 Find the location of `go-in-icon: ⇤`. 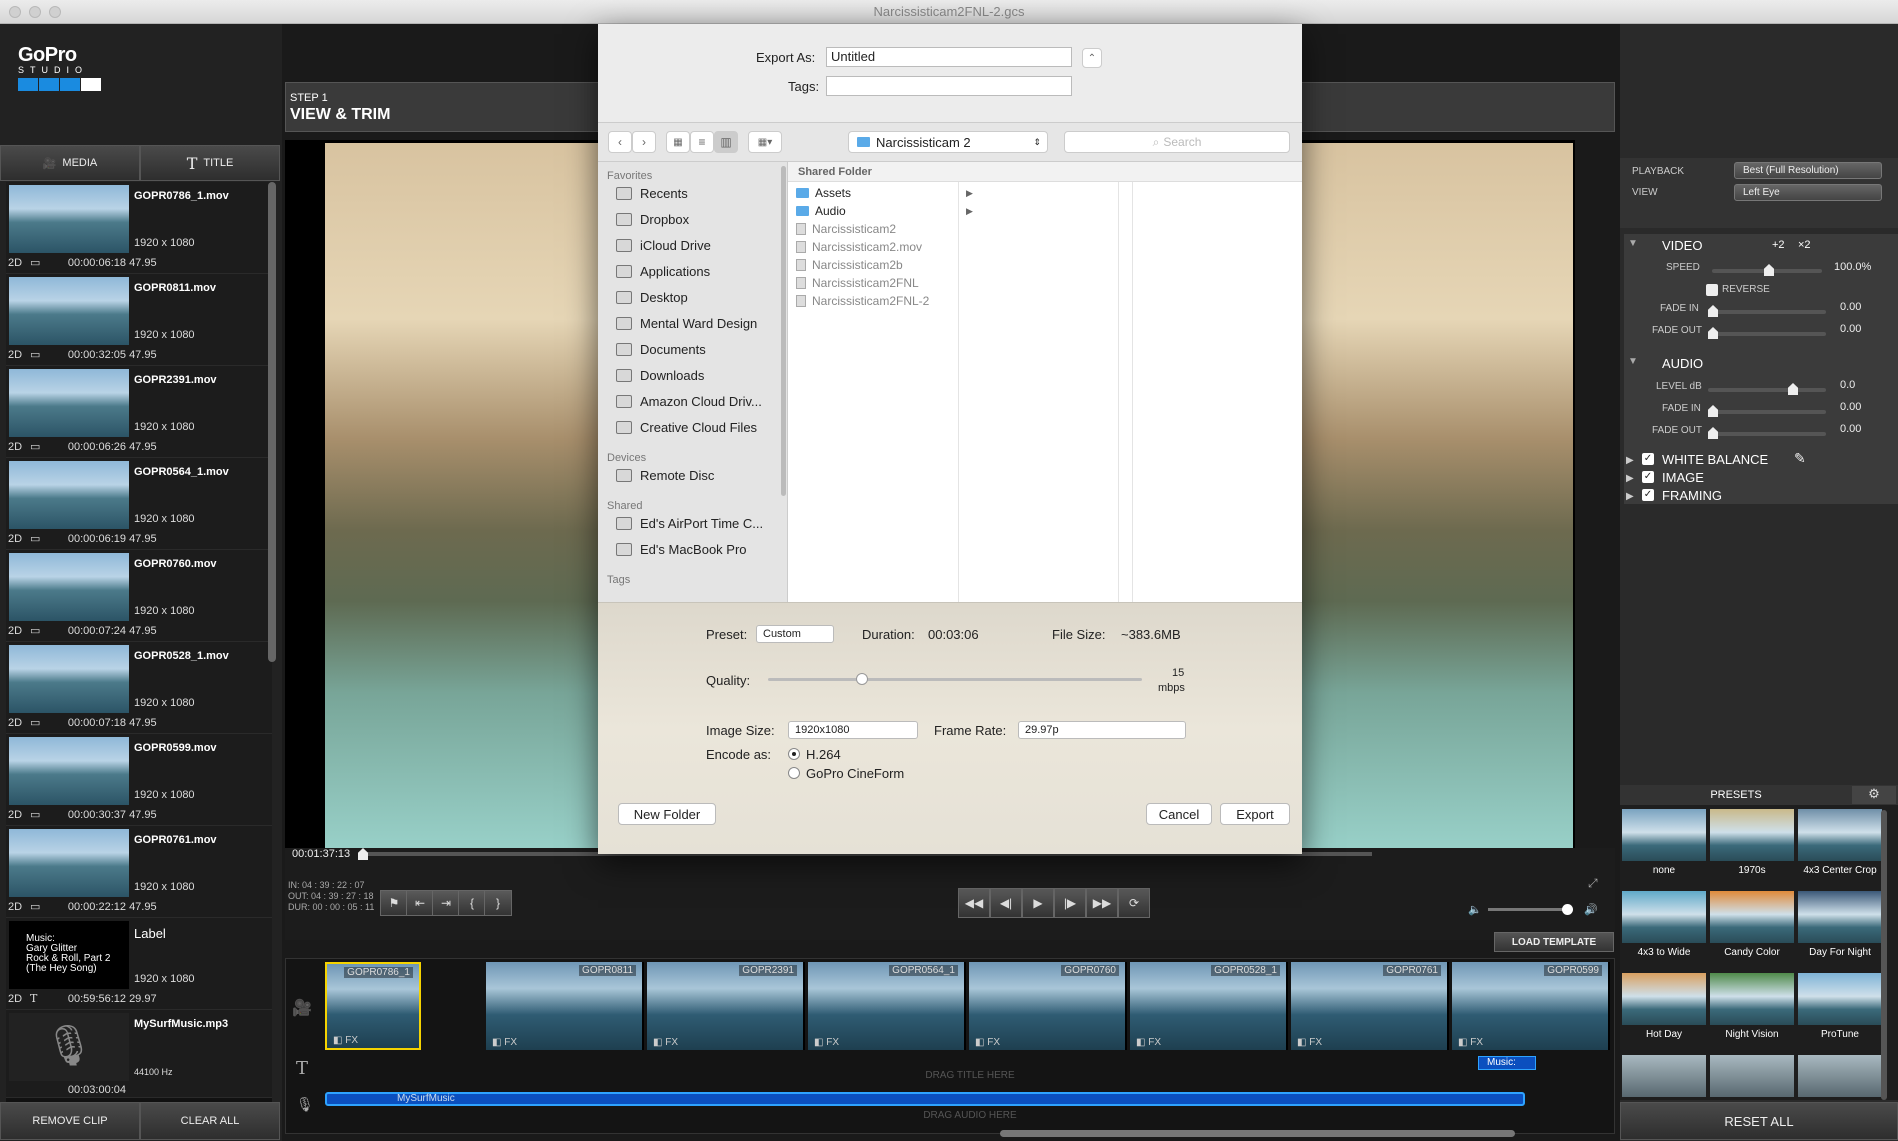

go-in-icon: ⇤ is located at coordinates (420, 903).